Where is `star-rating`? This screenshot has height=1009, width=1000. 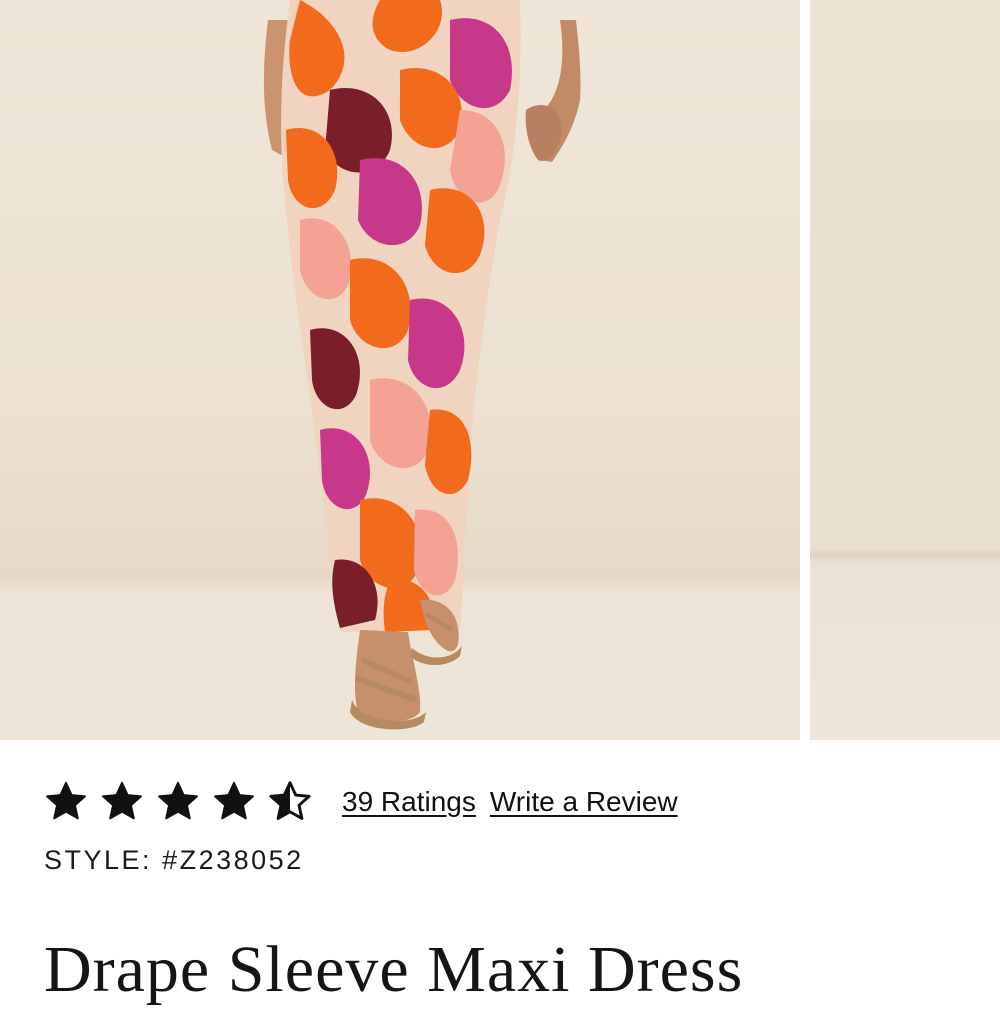 star-rating is located at coordinates (184, 802).